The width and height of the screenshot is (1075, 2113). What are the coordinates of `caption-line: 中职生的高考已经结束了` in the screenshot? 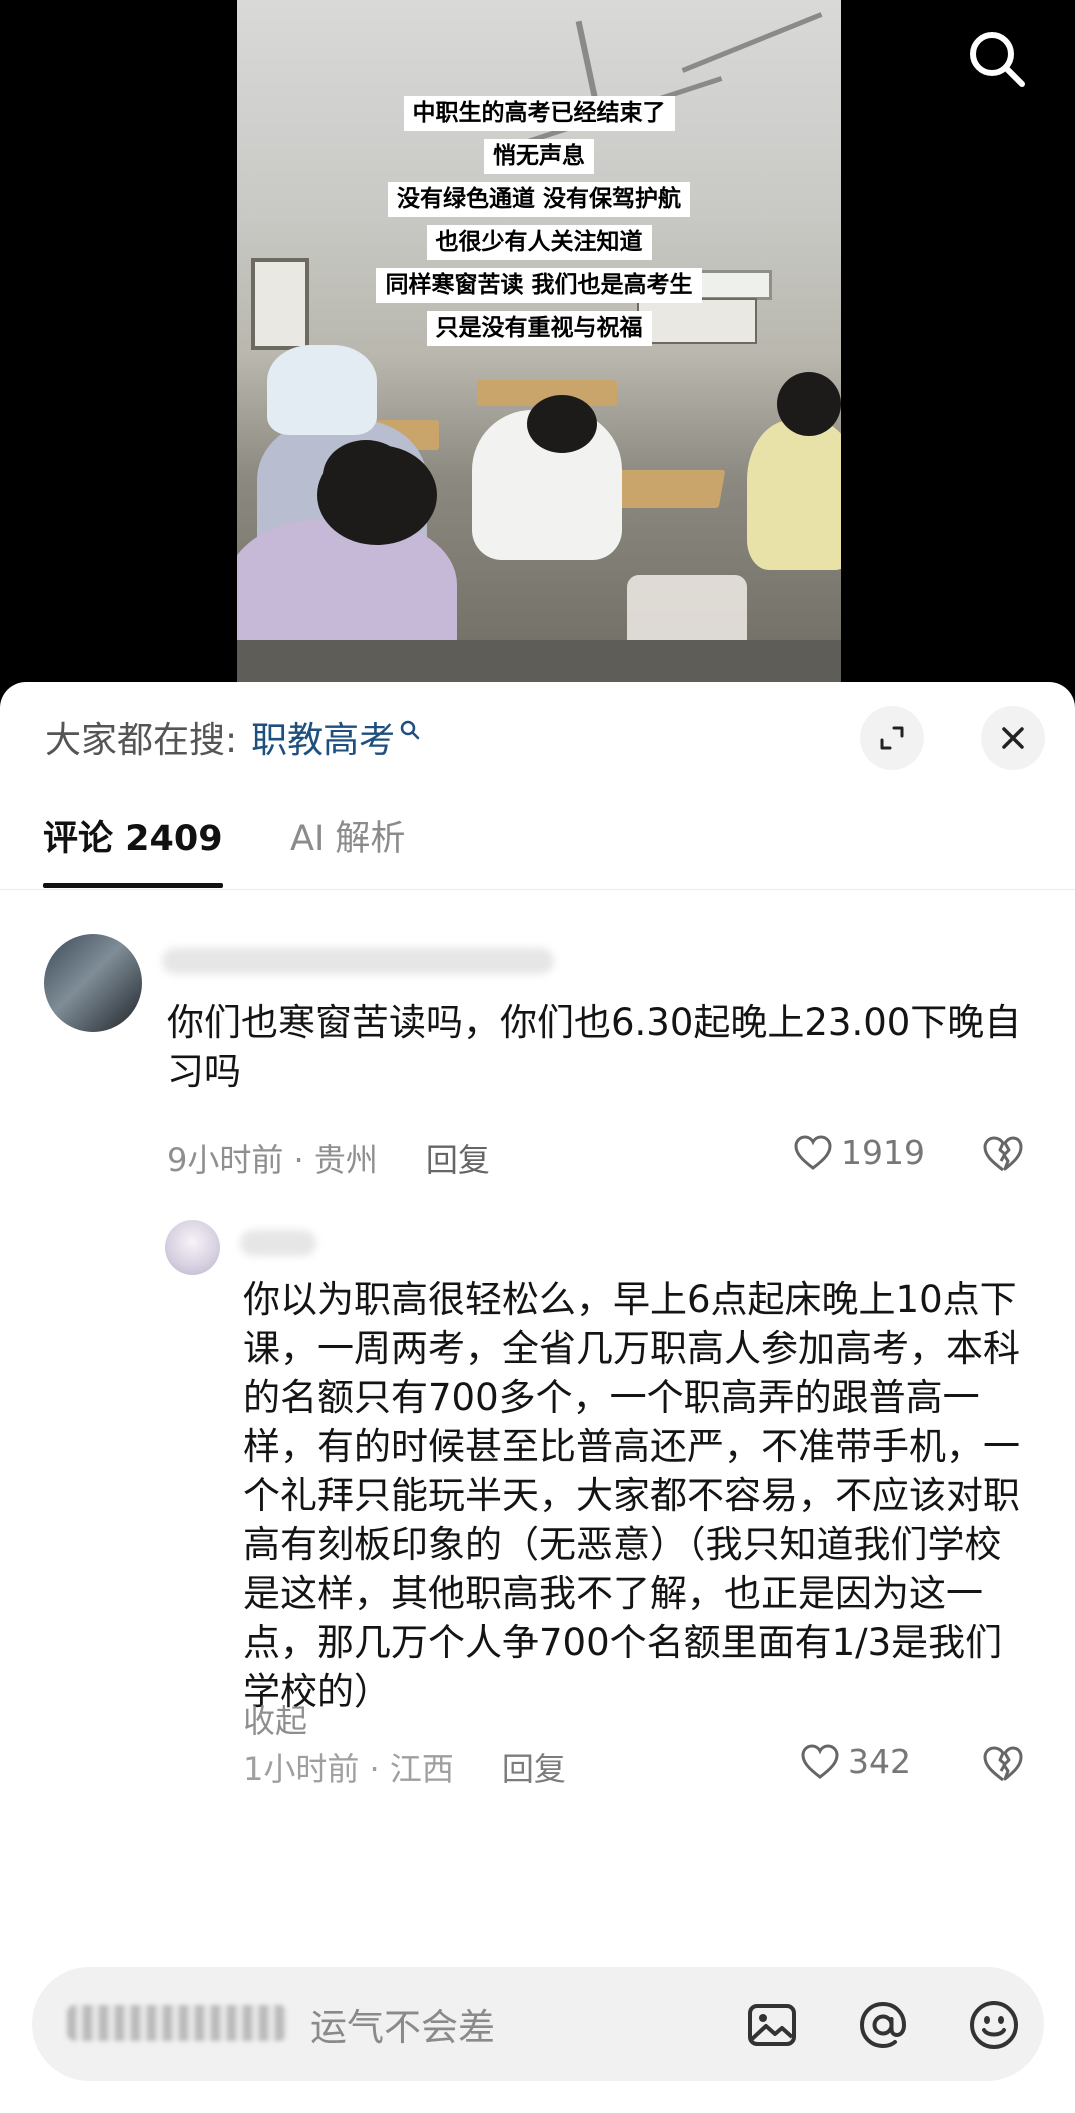 It's located at (539, 113).